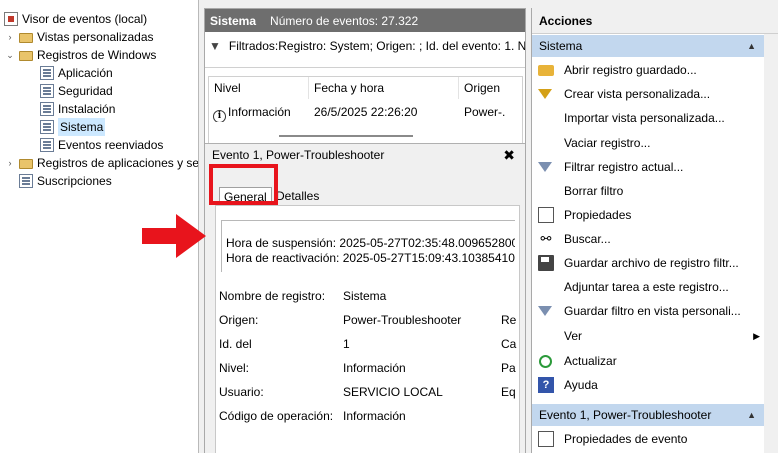  I want to click on prop-extra: Ca, so click(509, 344).